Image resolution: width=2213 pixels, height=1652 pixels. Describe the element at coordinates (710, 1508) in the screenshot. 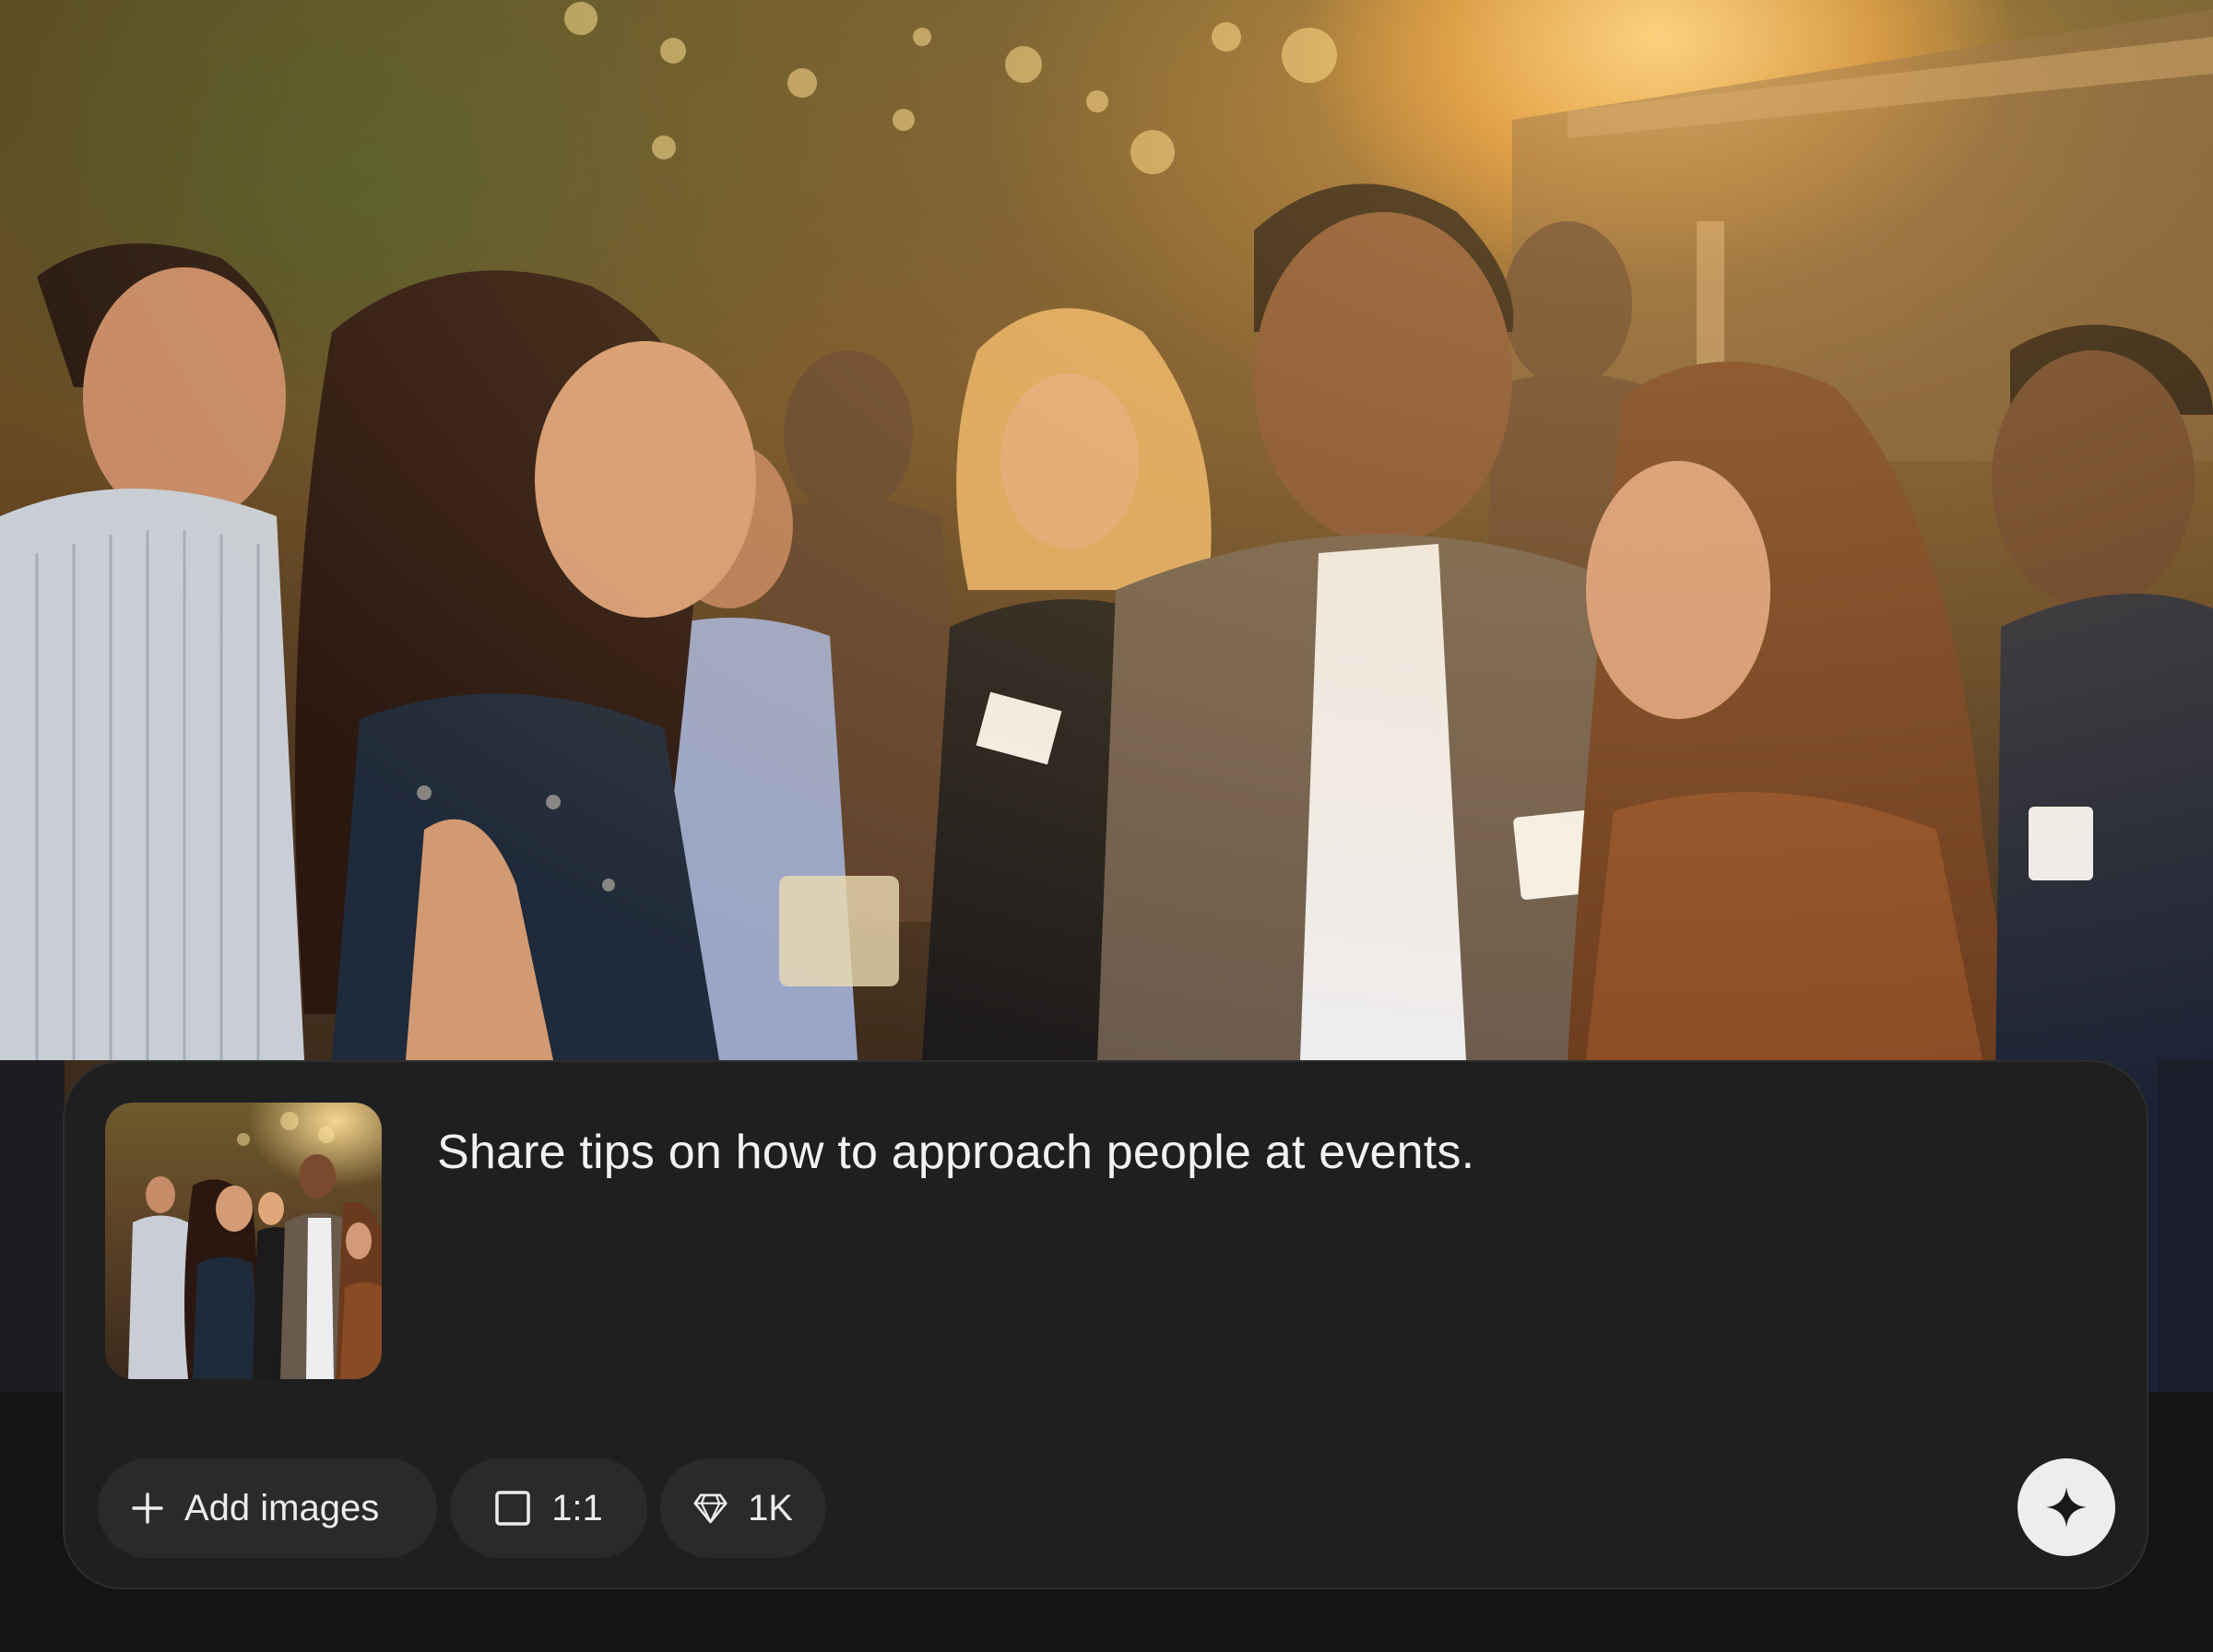

I see `diamond-icon` at that location.